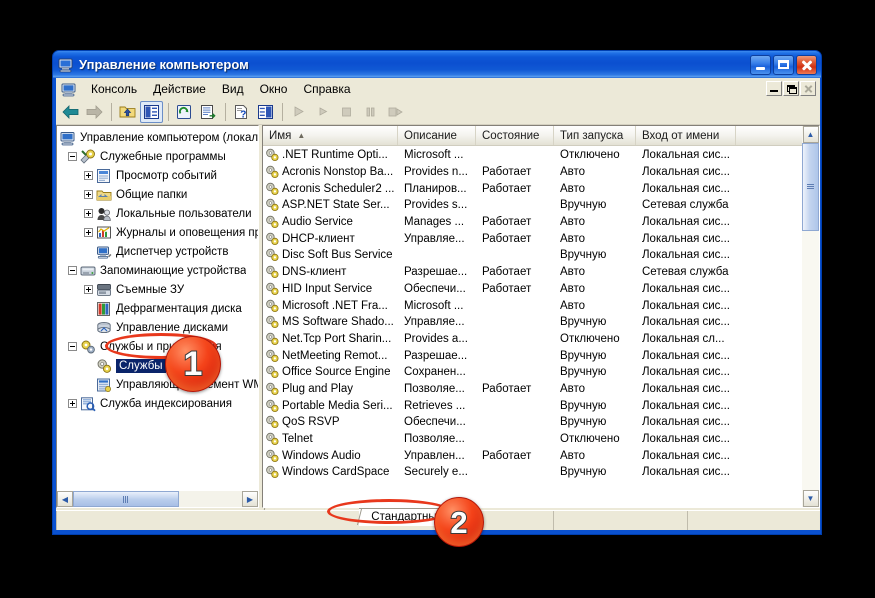 This screenshot has height=598, width=875. I want to click on cell-log-on-as: Сетевая служба, so click(685, 272).